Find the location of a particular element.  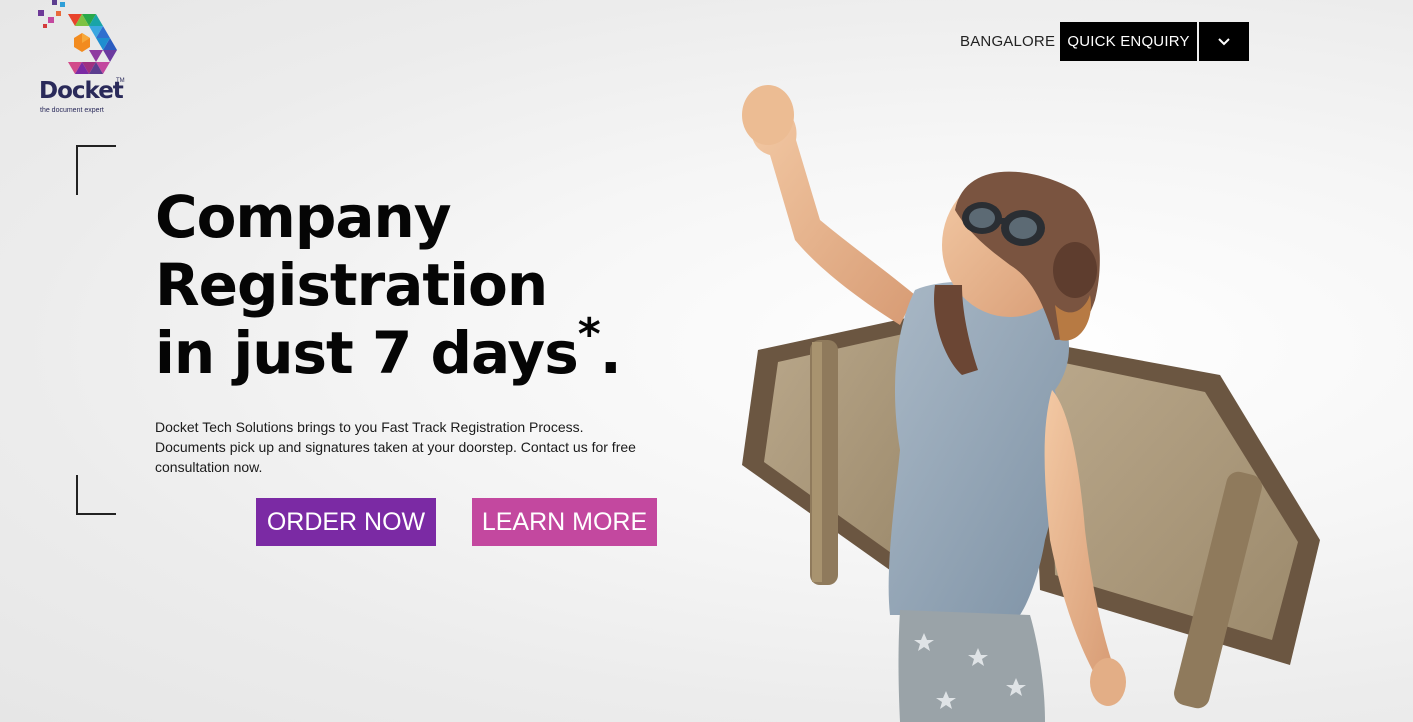

logo-trademark: TM is located at coordinates (120, 81).